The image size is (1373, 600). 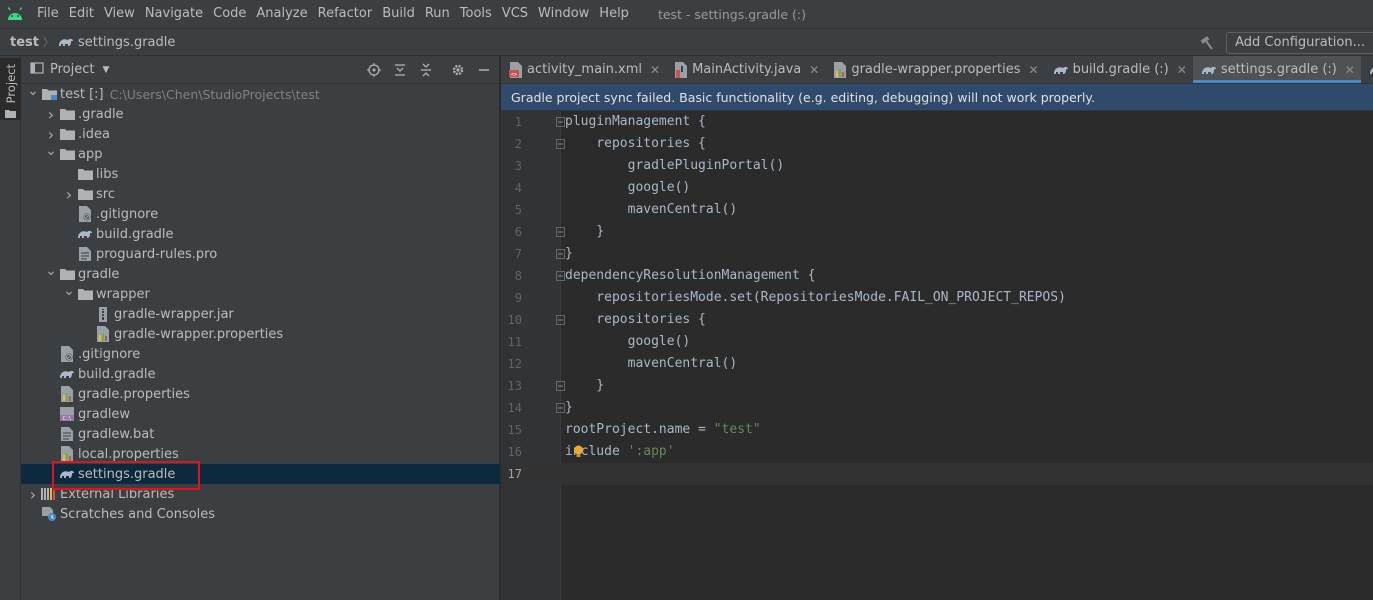 I want to click on project-path: C:\Users\Chen\StudioProjects\test, so click(x=214, y=94).